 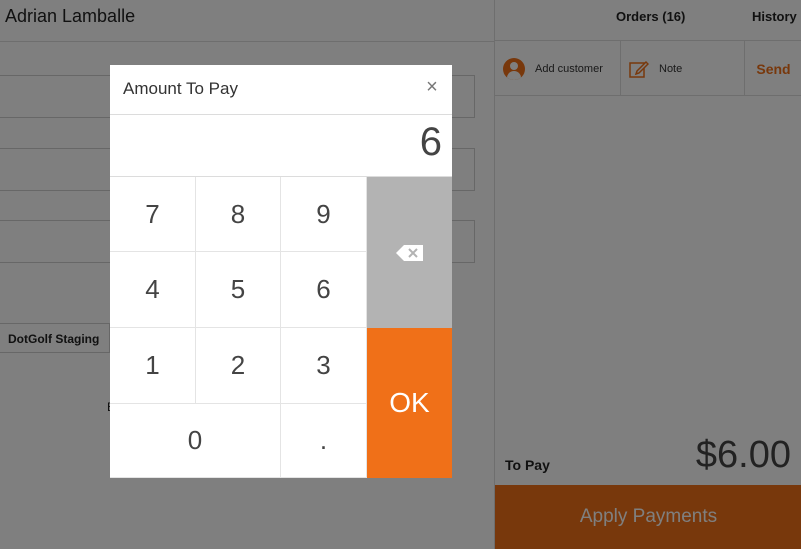 I want to click on ok-button: OK, so click(x=409, y=403).